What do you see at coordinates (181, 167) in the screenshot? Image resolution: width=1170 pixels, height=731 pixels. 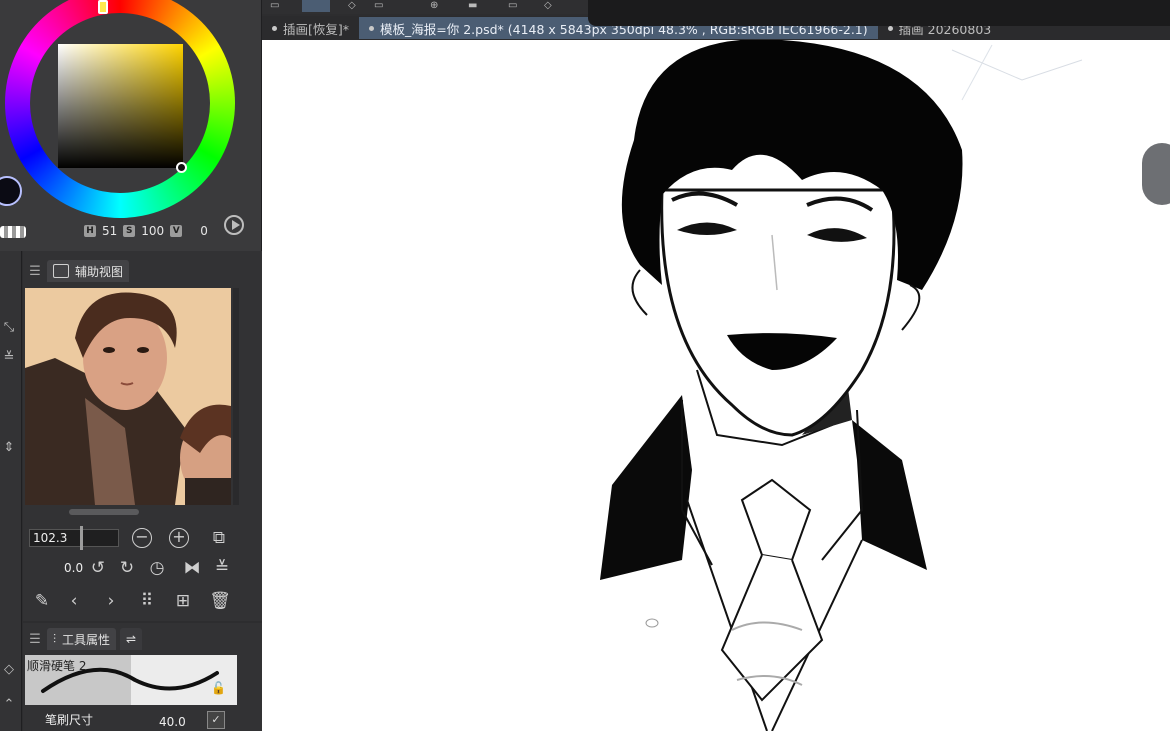 I see `sv-handle` at bounding box center [181, 167].